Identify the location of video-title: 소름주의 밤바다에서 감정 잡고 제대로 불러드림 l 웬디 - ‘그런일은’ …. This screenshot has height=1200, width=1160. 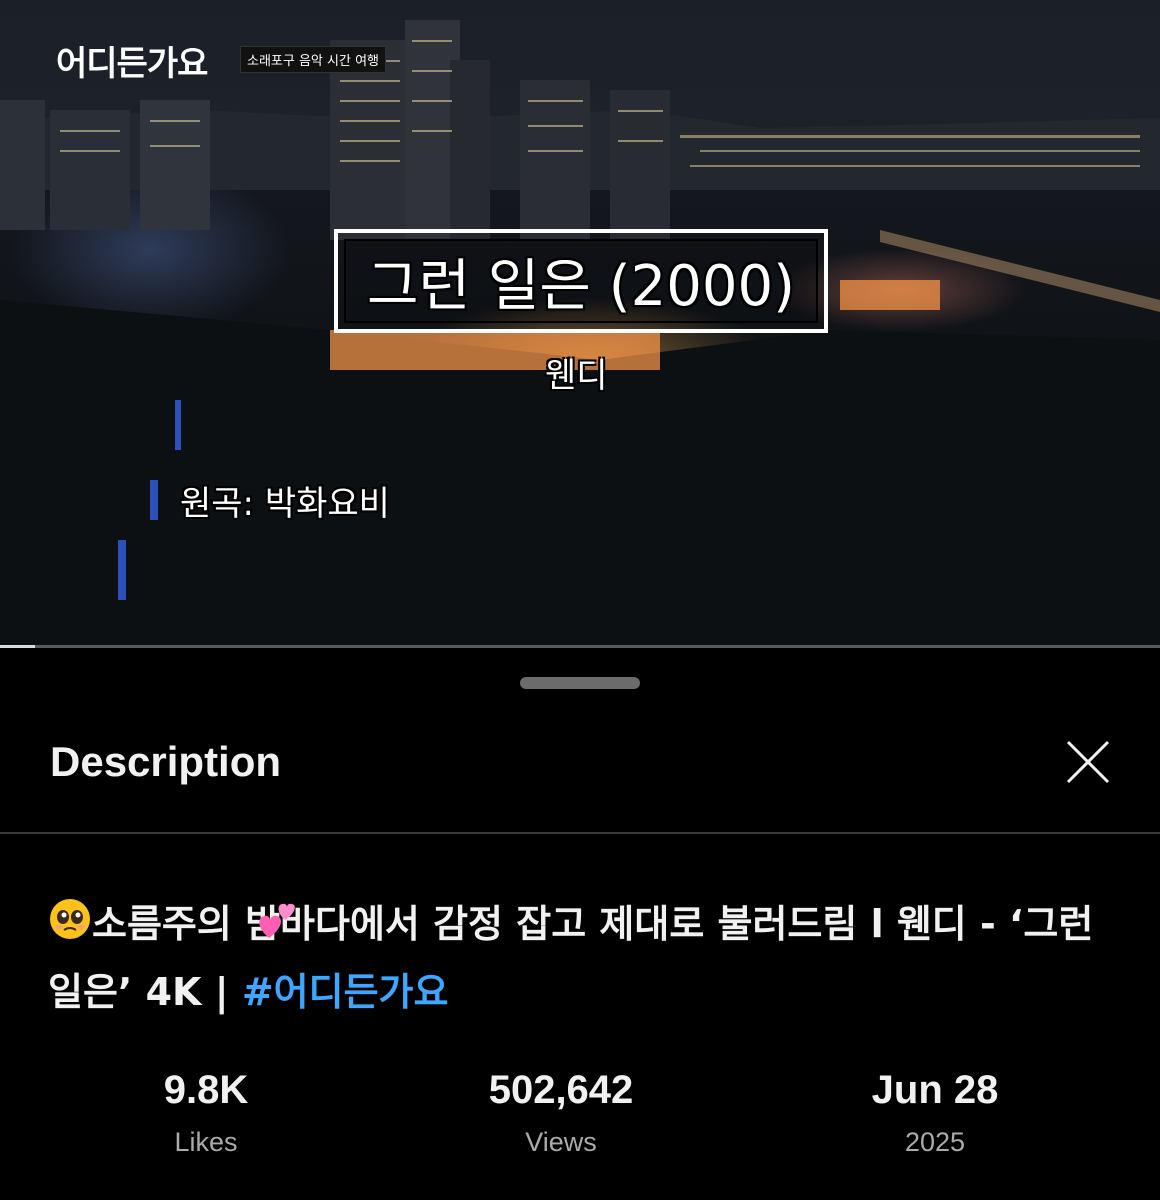
(588, 958).